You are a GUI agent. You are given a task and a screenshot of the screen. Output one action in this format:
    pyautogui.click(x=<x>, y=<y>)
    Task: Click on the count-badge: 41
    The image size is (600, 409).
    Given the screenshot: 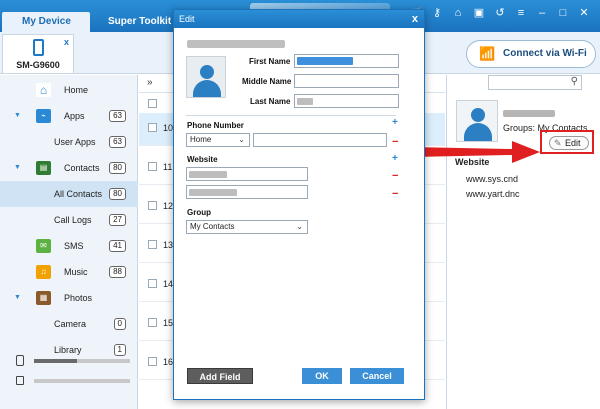 What is the action you would take?
    pyautogui.click(x=117, y=246)
    